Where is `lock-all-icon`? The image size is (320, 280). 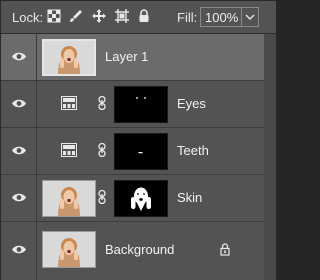
lock-all-icon is located at coordinates (144, 16).